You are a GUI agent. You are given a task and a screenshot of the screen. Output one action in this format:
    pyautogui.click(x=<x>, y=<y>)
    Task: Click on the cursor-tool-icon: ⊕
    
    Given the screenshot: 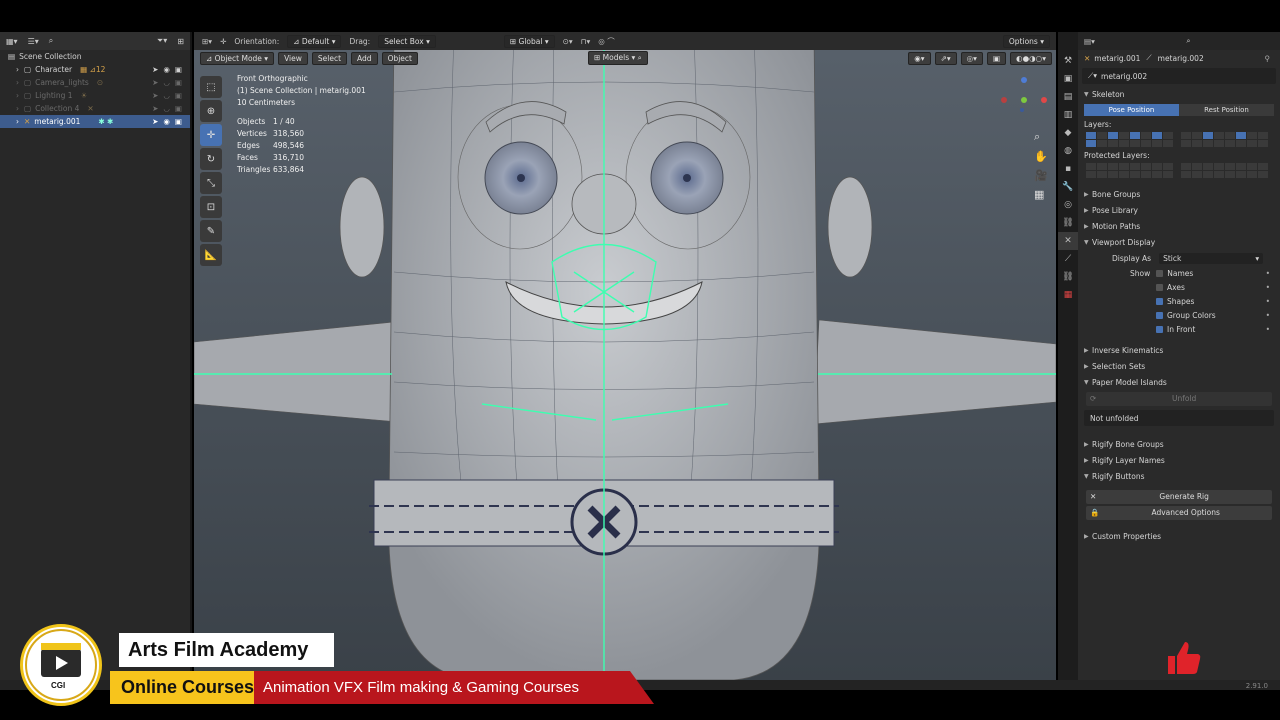 What is the action you would take?
    pyautogui.click(x=211, y=111)
    